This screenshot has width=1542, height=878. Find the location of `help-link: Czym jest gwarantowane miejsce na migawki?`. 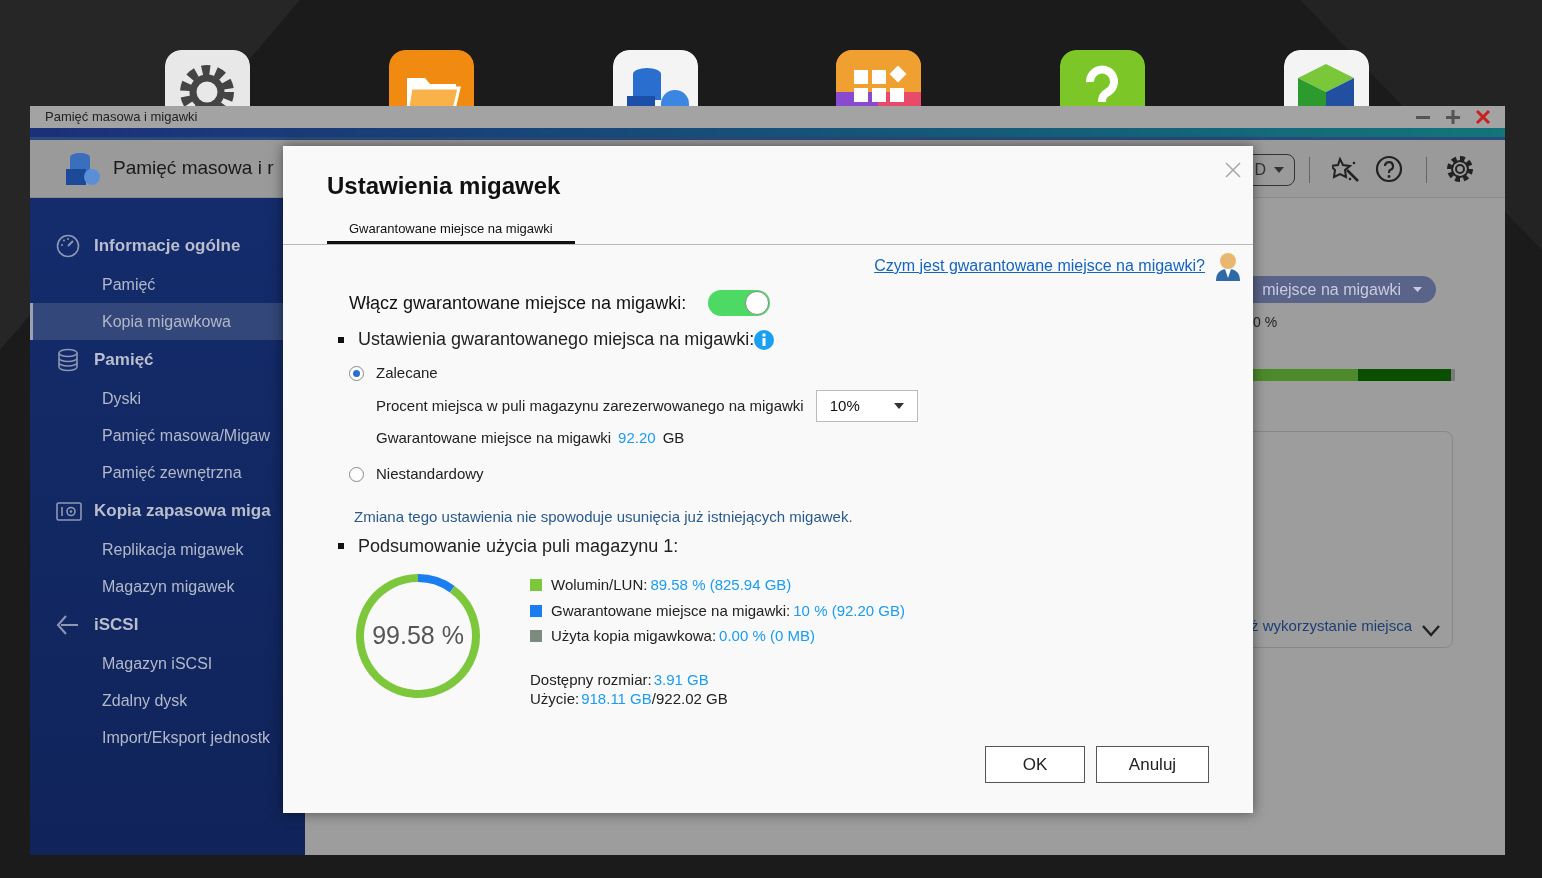

help-link: Czym jest gwarantowane miejsce na migawki? is located at coordinates (1039, 266).